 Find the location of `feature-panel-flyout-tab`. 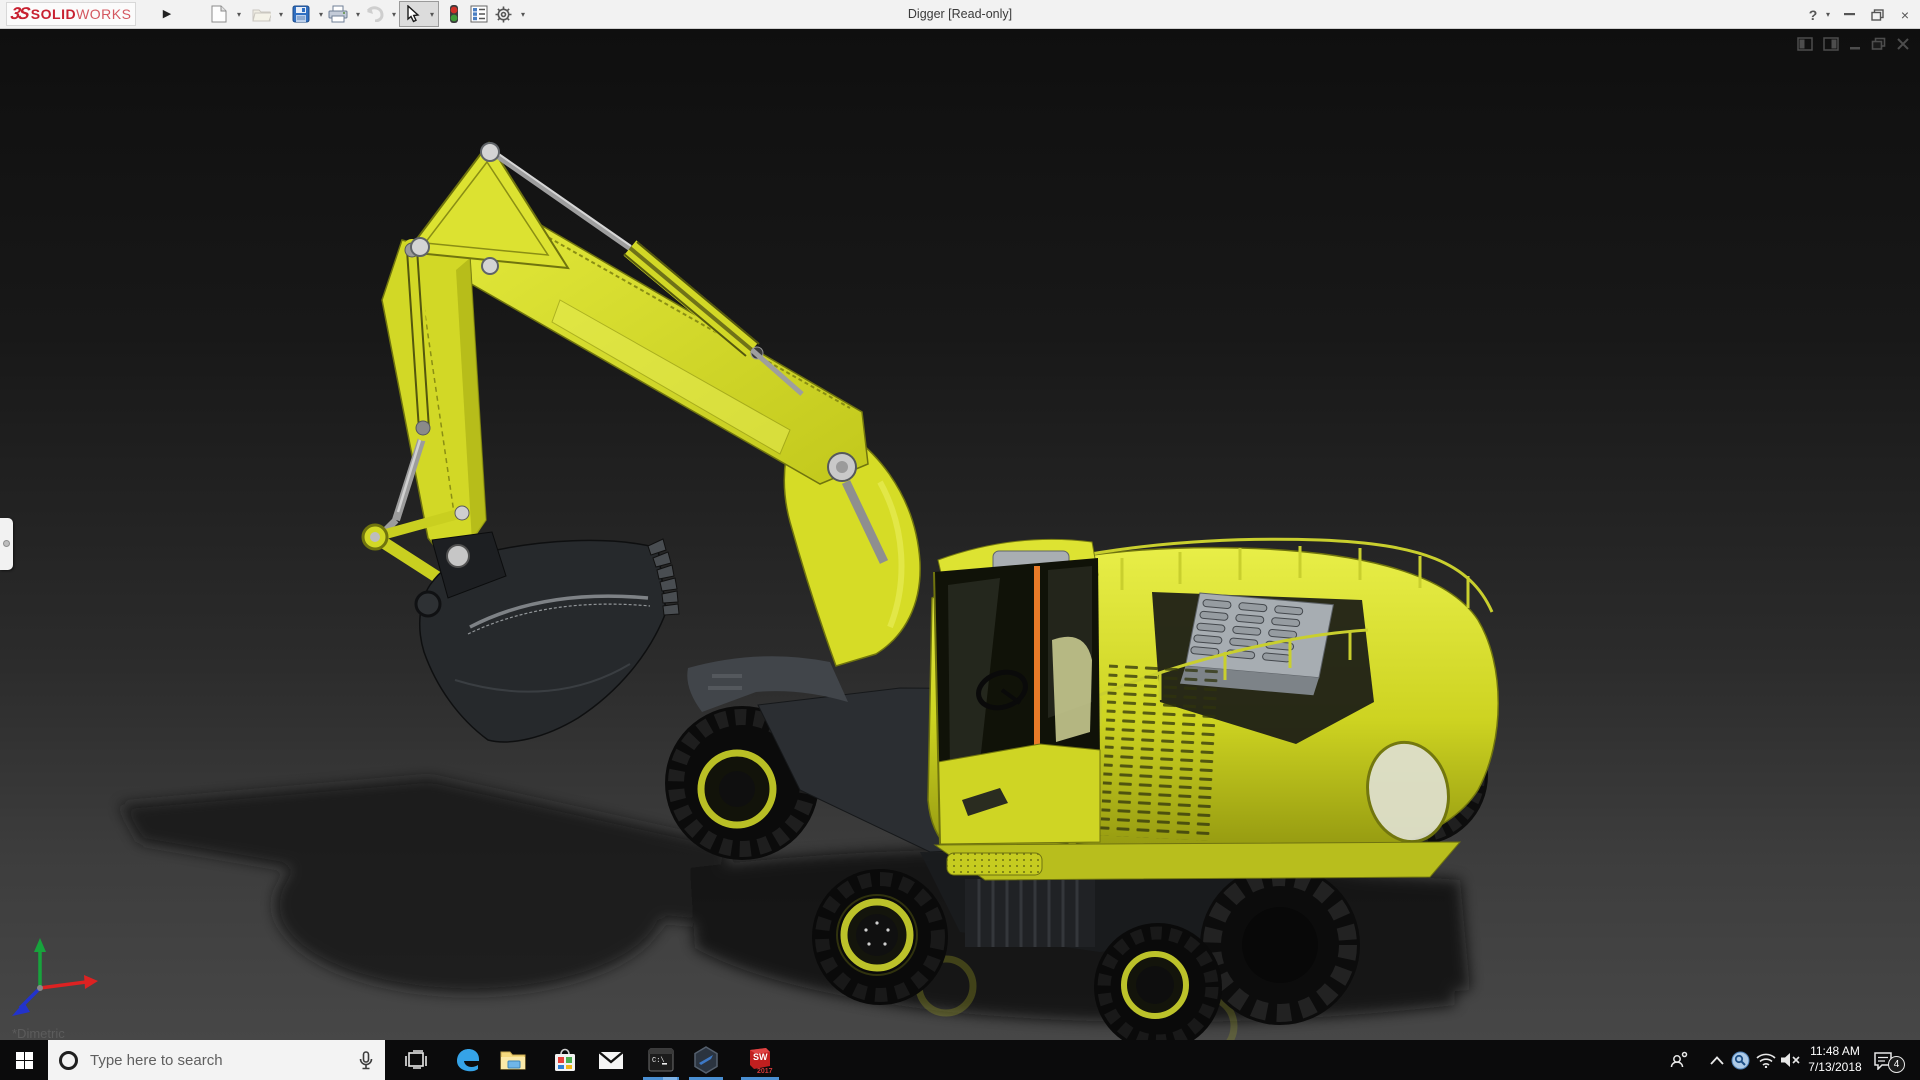

feature-panel-flyout-tab is located at coordinates (6, 544).